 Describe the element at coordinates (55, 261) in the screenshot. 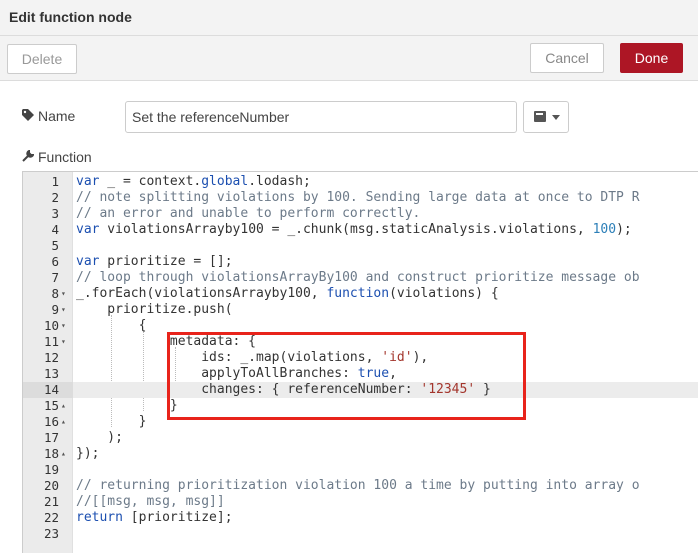

I see `line-number: 6` at that location.